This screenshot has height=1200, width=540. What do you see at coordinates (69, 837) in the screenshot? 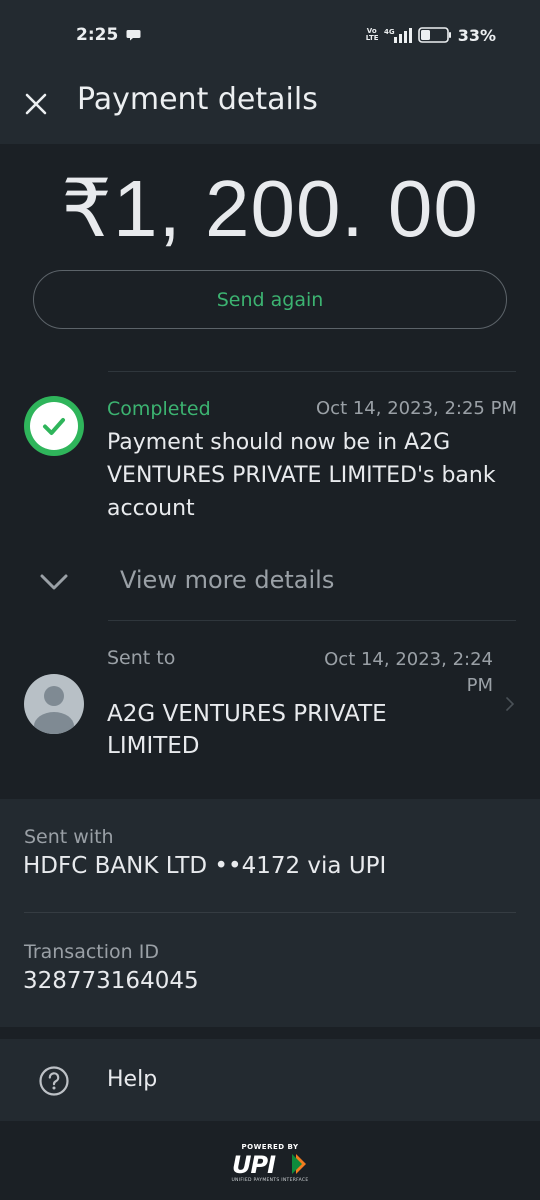
I see `sent-with-label: Sent with` at bounding box center [69, 837].